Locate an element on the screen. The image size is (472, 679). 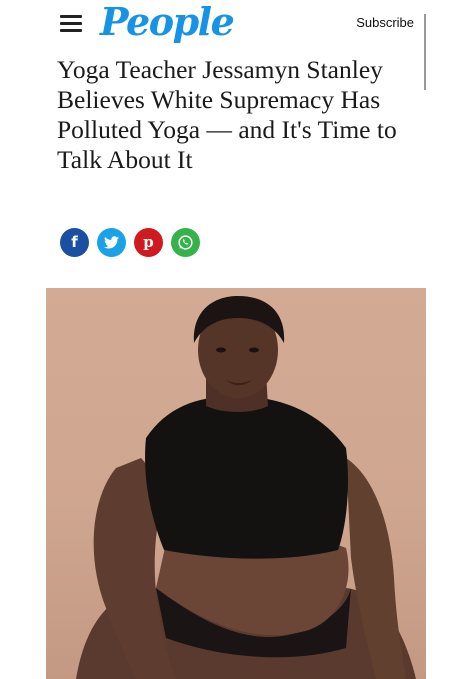
pinterest-share-button: p is located at coordinates (148, 242).